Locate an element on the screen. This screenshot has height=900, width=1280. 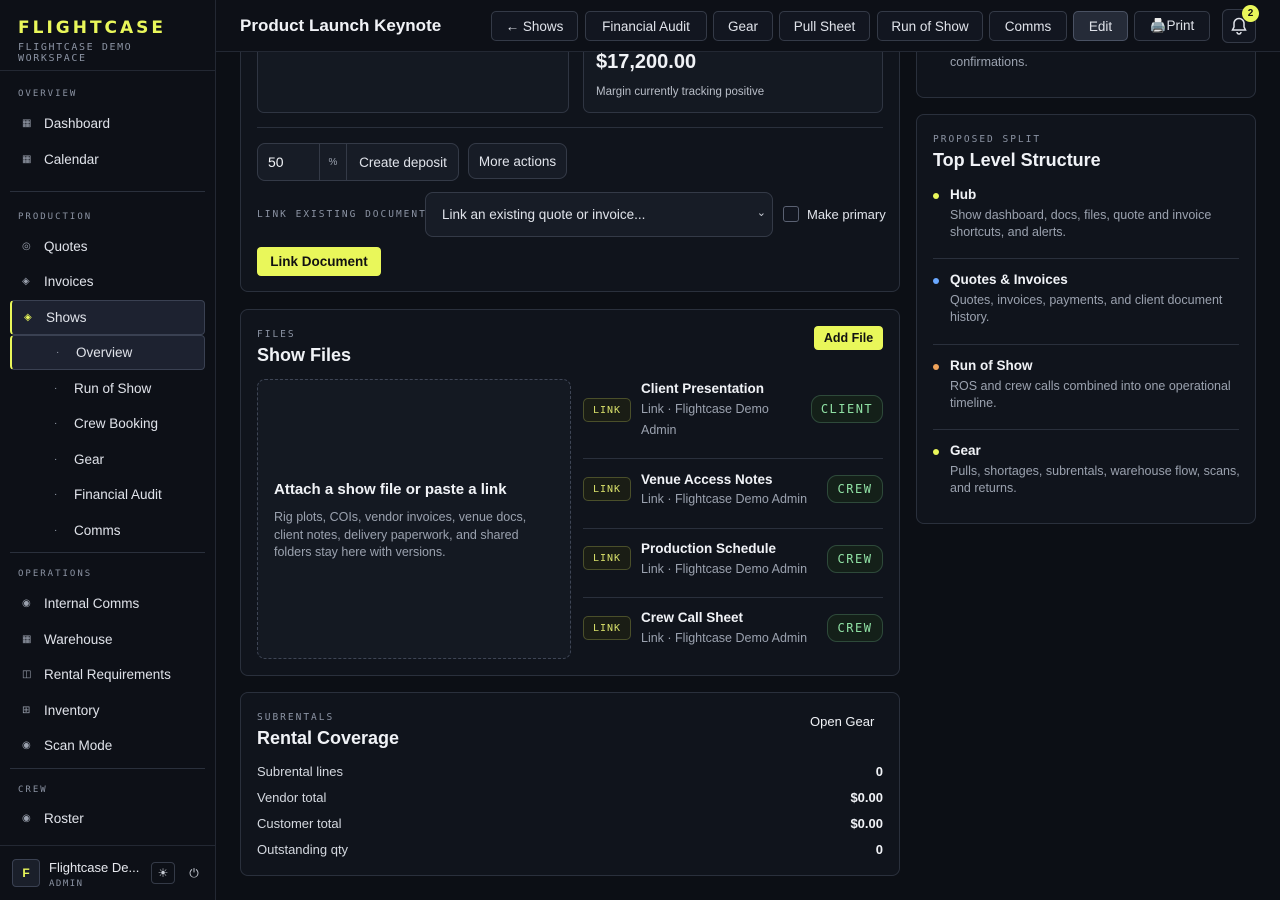
create-deposit-button: Create deposit is located at coordinates (403, 162).